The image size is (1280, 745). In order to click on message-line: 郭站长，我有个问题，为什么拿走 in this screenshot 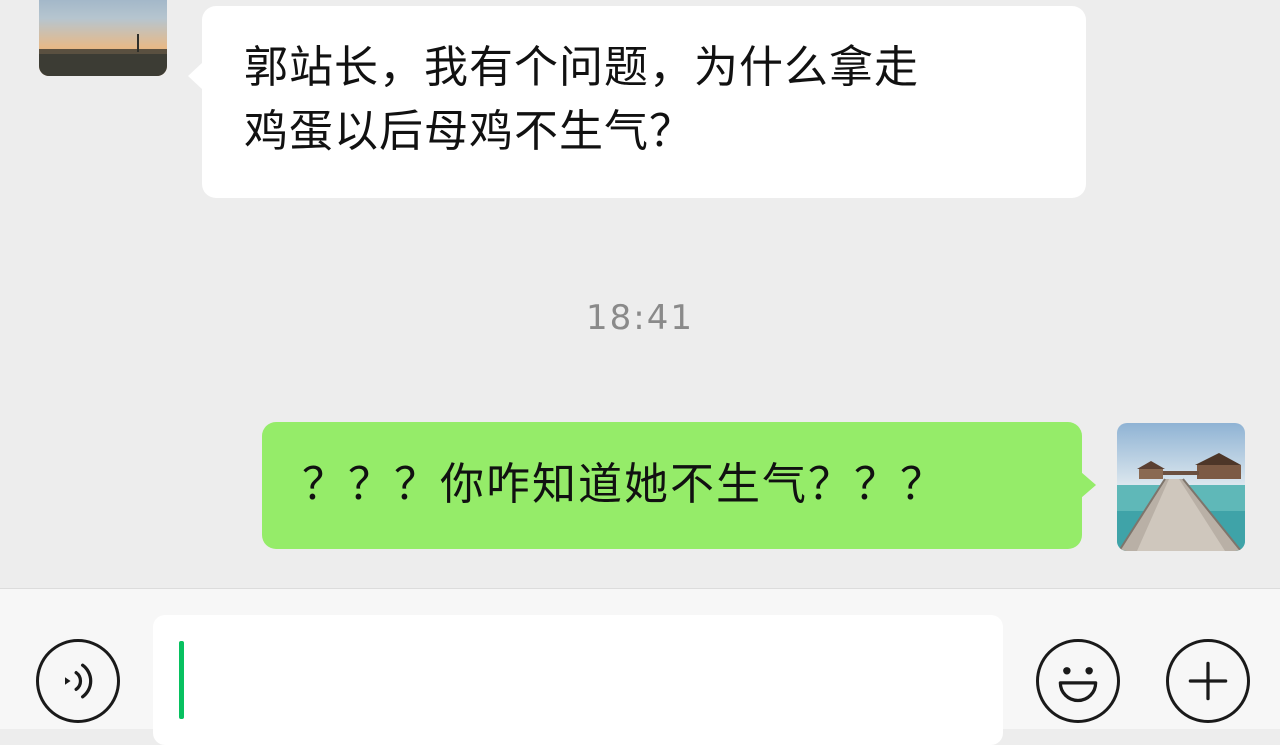, I will do `click(581, 67)`.